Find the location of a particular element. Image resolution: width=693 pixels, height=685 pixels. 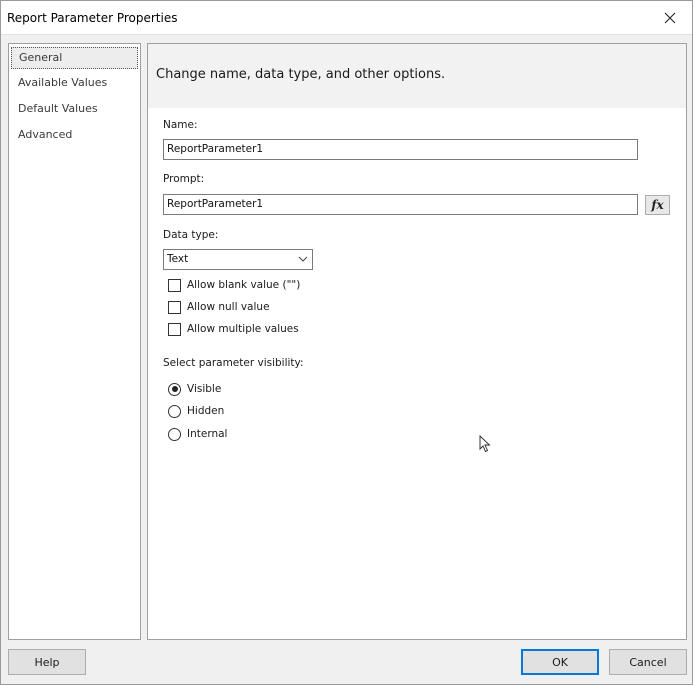

help-button-label: Help is located at coordinates (47, 662).